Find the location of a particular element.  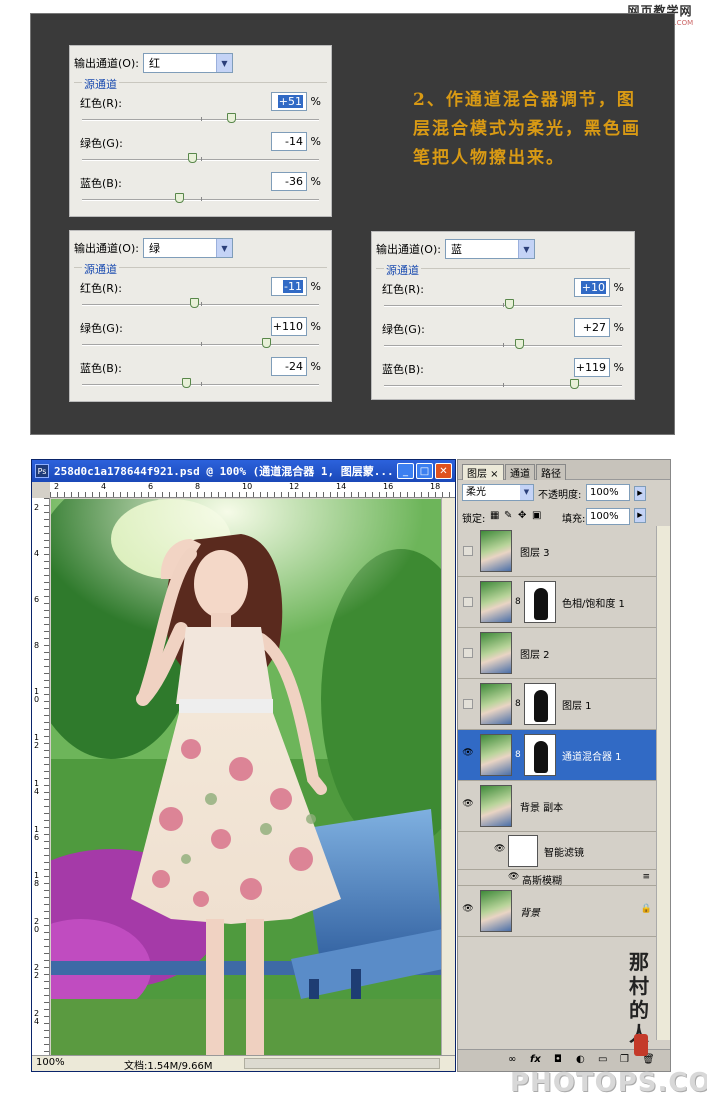

output-channel-select: 绿 ▼ is located at coordinates (187, 248).